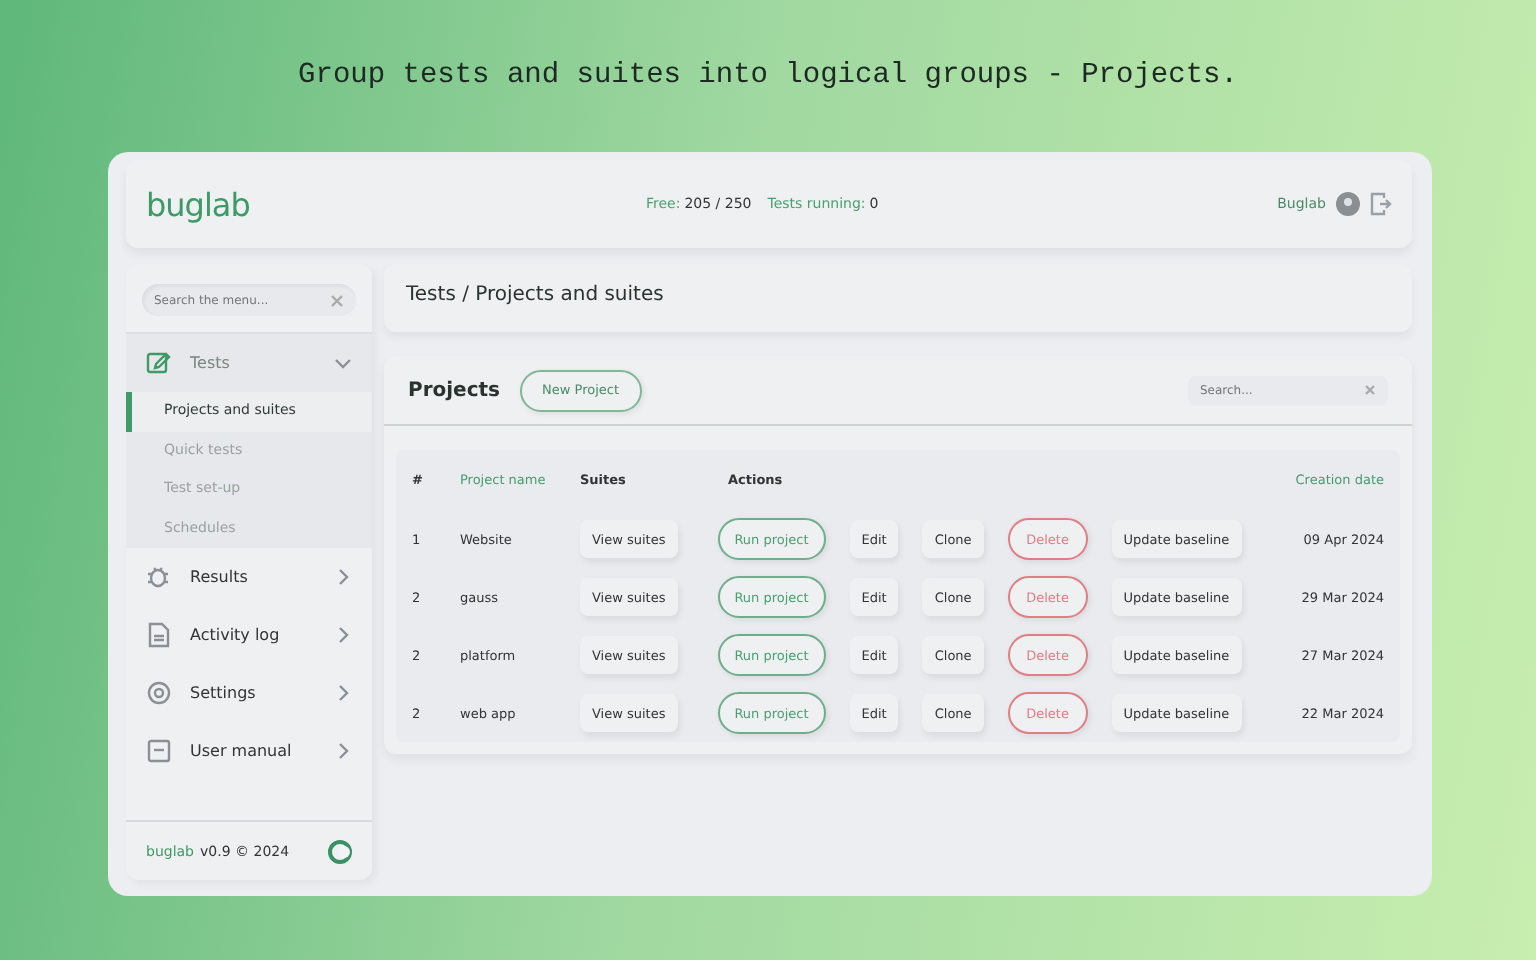  I want to click on logout-icon, so click(1381, 204).